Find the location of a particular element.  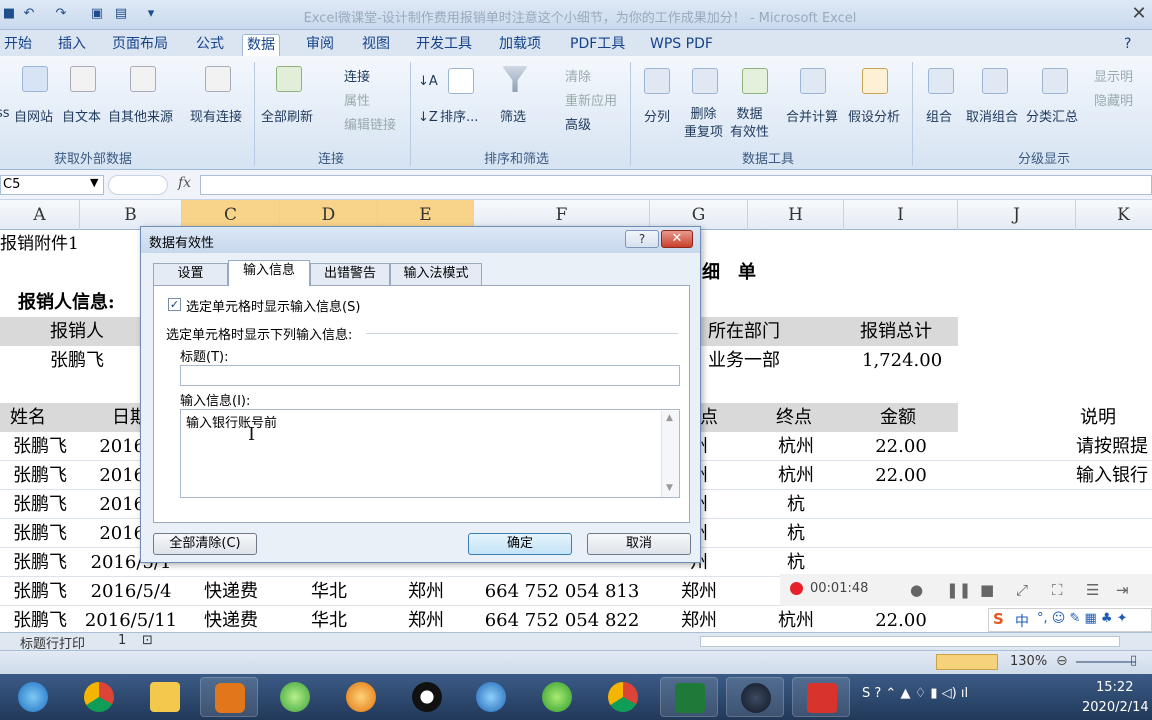

from-web-button: 自网站 is located at coordinates (33, 115).